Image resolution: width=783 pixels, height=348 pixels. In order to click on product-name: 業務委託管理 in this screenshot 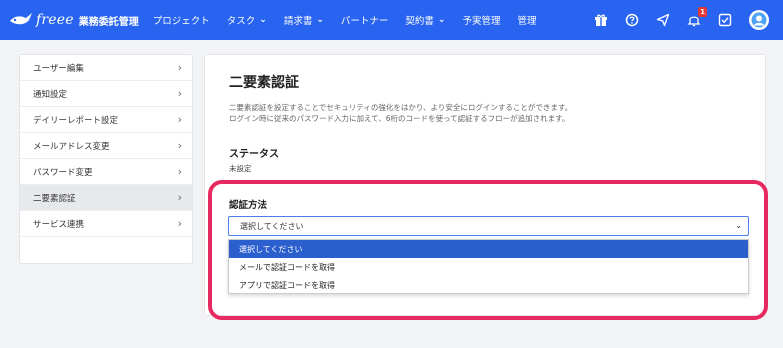, I will do `click(108, 22)`.